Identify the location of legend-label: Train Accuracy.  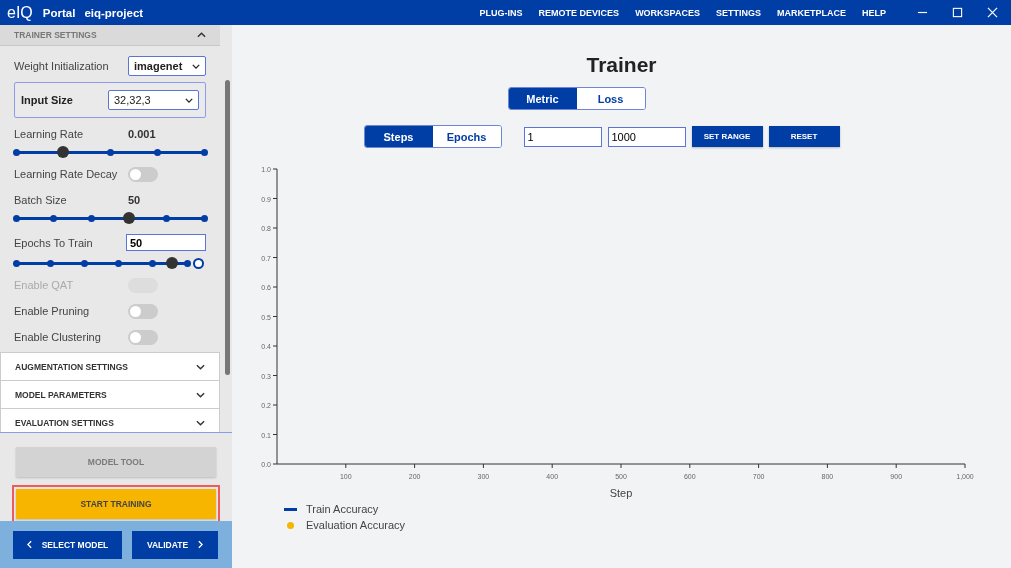
(342, 509).